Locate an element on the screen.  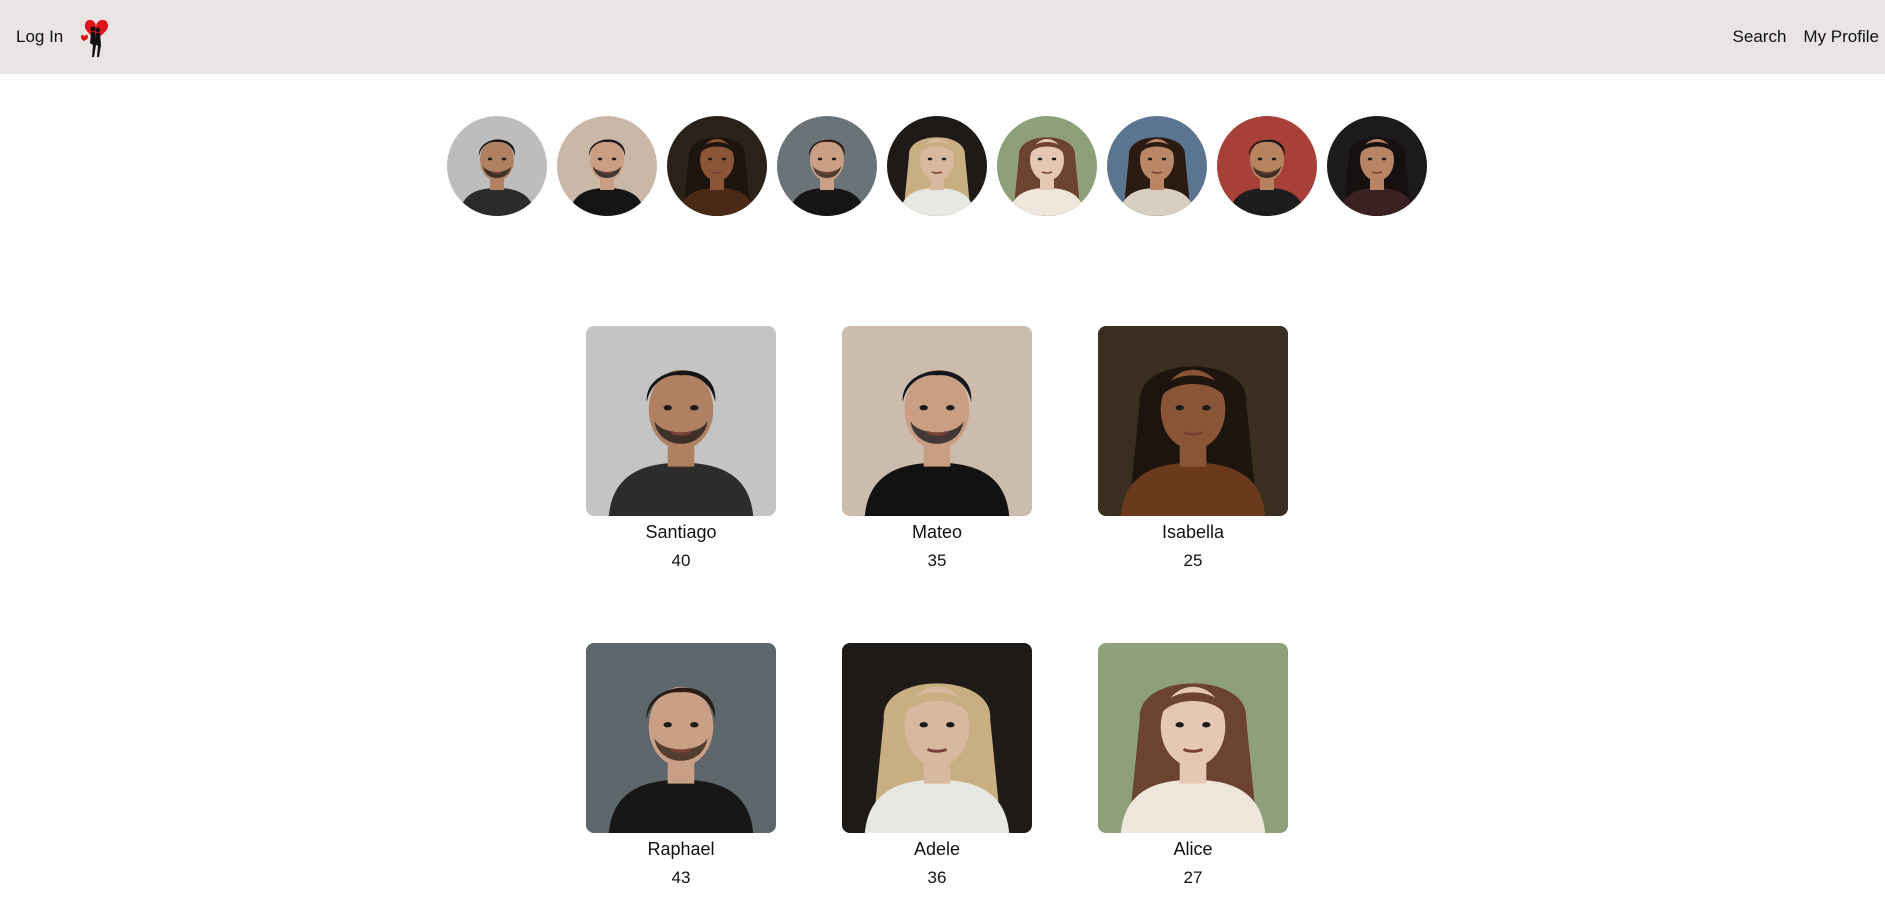
profile-card: Santiago 40 is located at coordinates (681, 448).